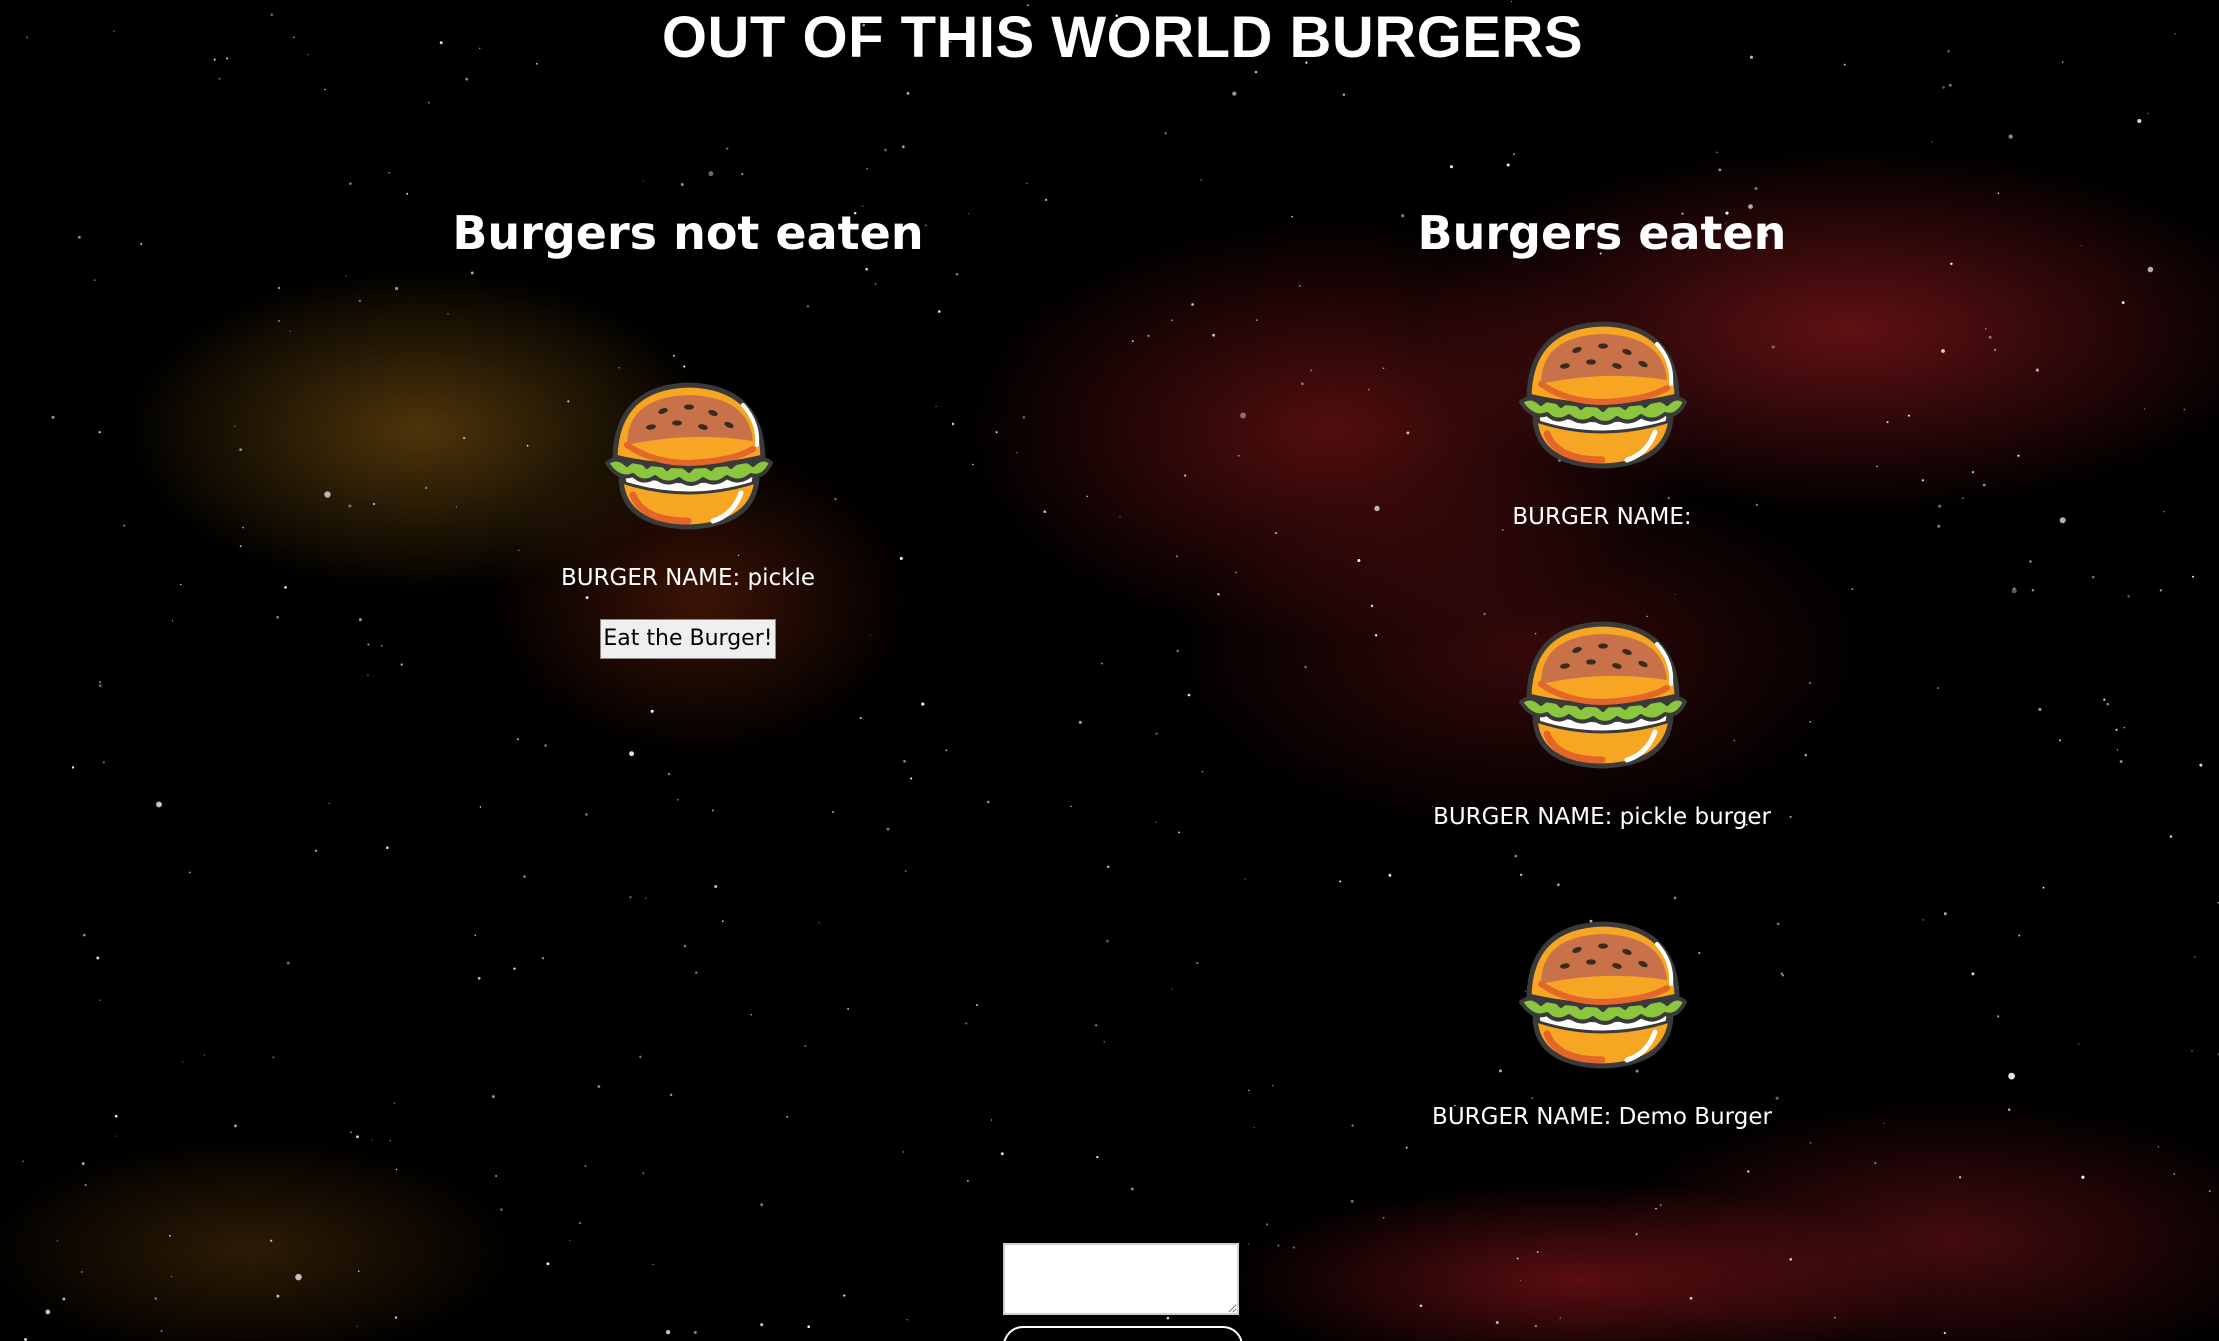 This screenshot has height=1341, width=2219. Describe the element at coordinates (688, 639) in the screenshot. I see `eat-burger-button: Eat the Burger!` at that location.